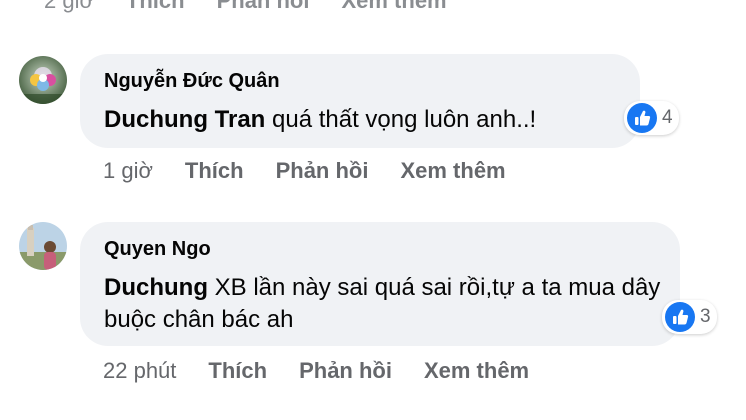 This screenshot has width=746, height=420. I want to click on comment-time: 1 giờ, so click(128, 171).